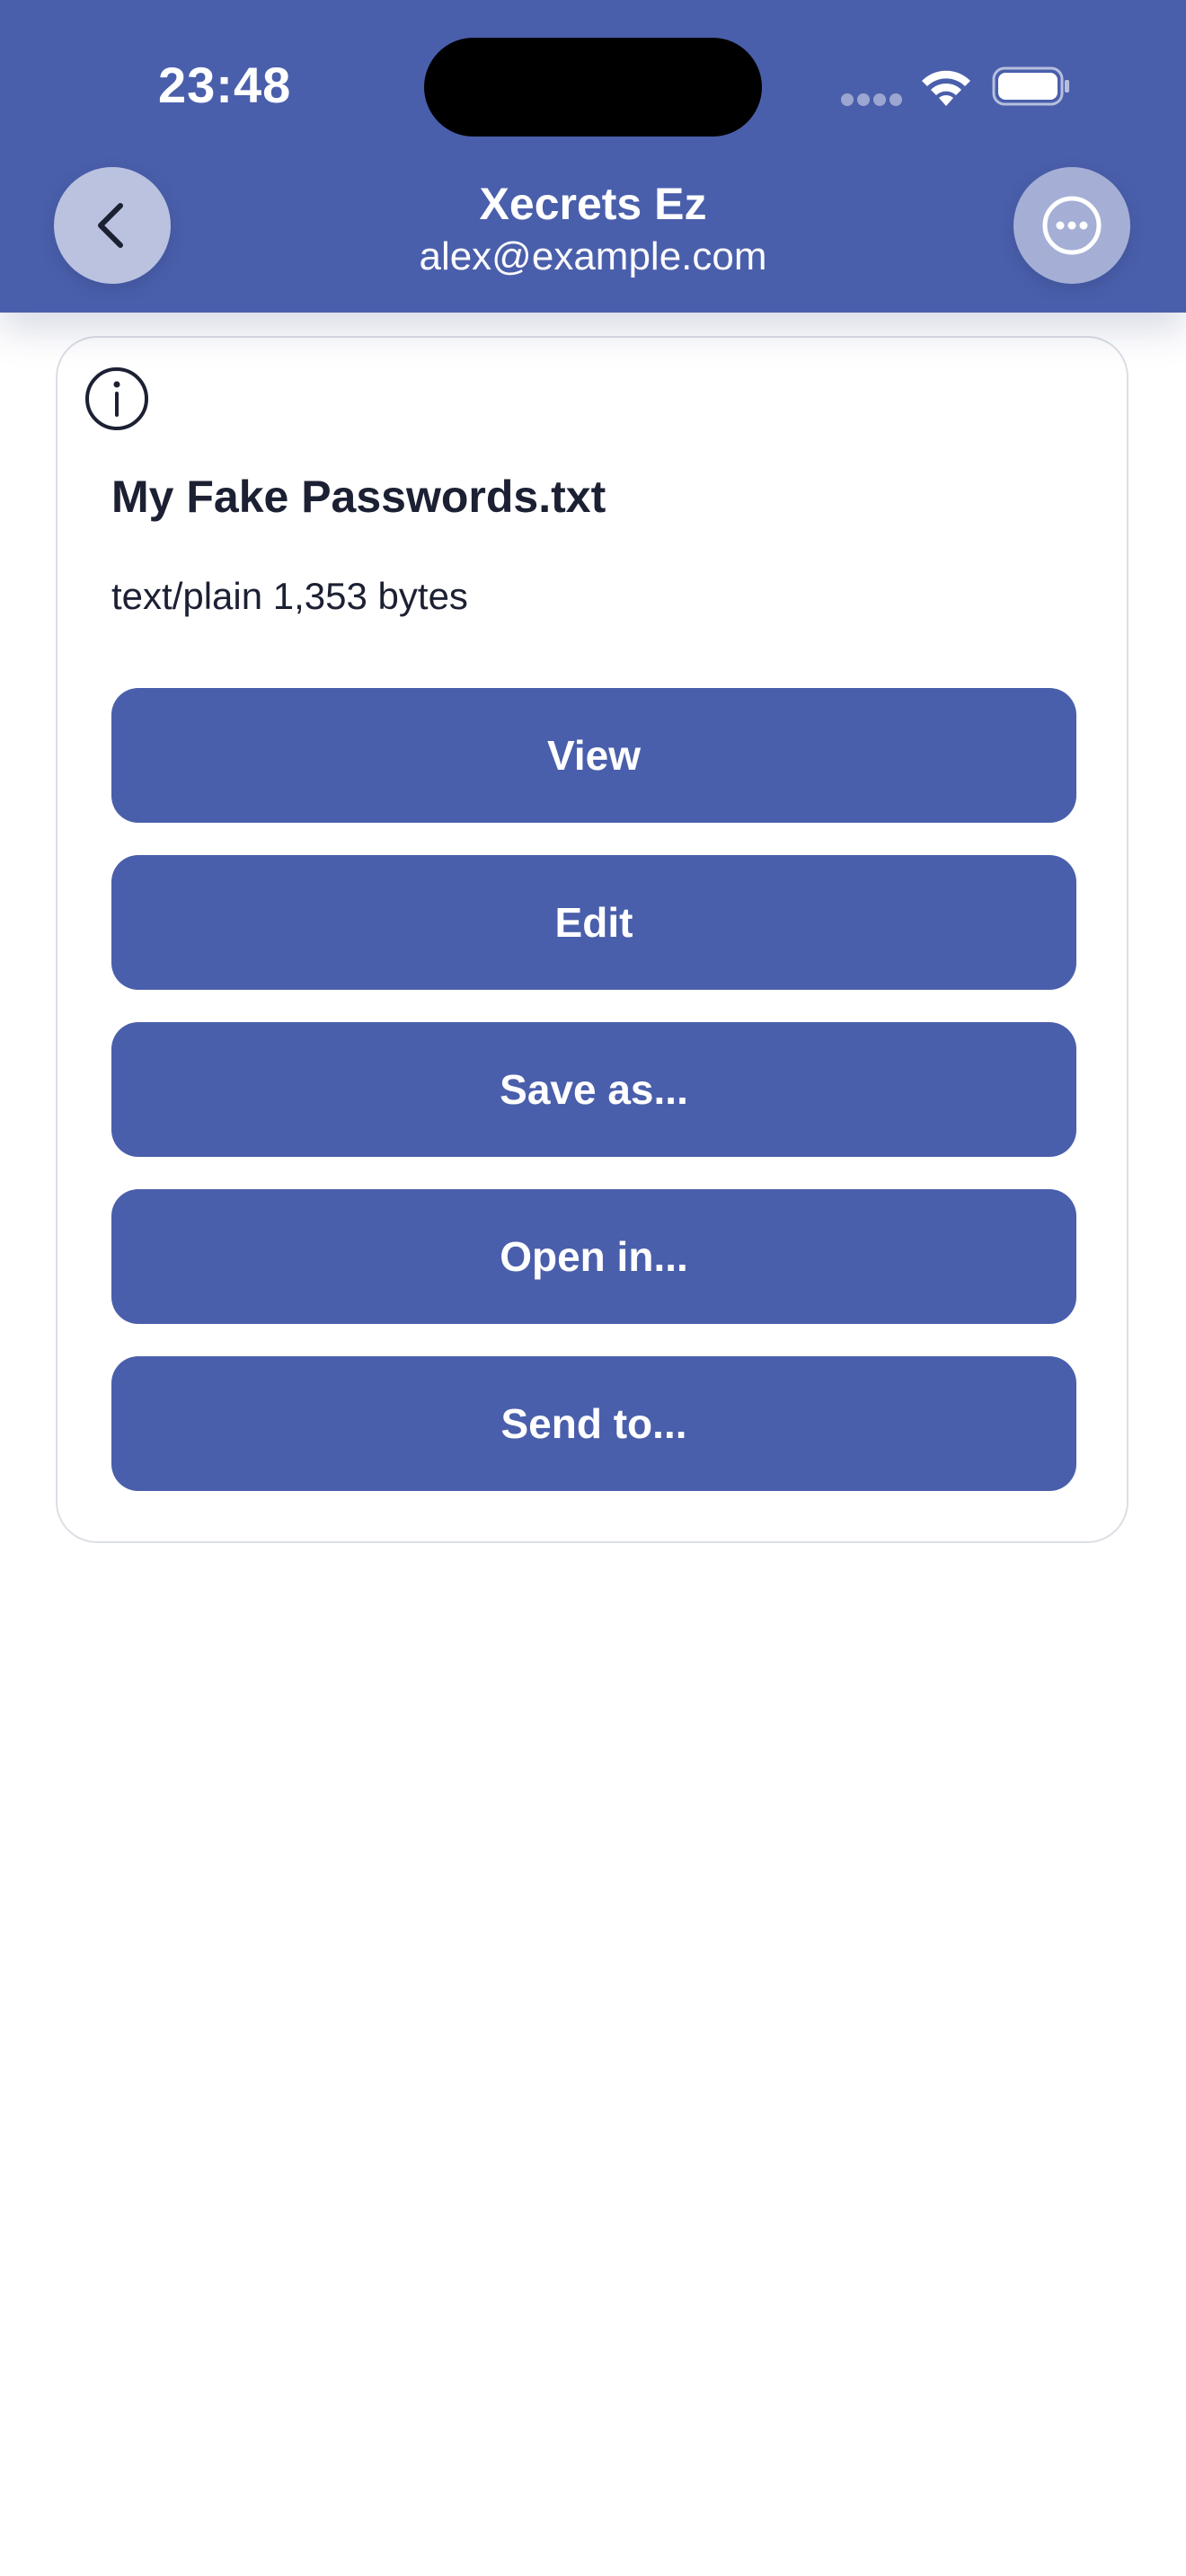 The height and width of the screenshot is (2576, 1186). I want to click on view-button: View, so click(593, 755).